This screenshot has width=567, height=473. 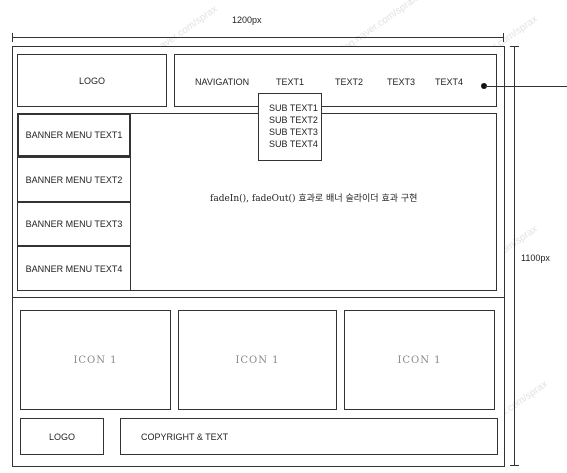 I want to click on banner-menu-item-3: BANNER MENU TEXT3, so click(x=74, y=224).